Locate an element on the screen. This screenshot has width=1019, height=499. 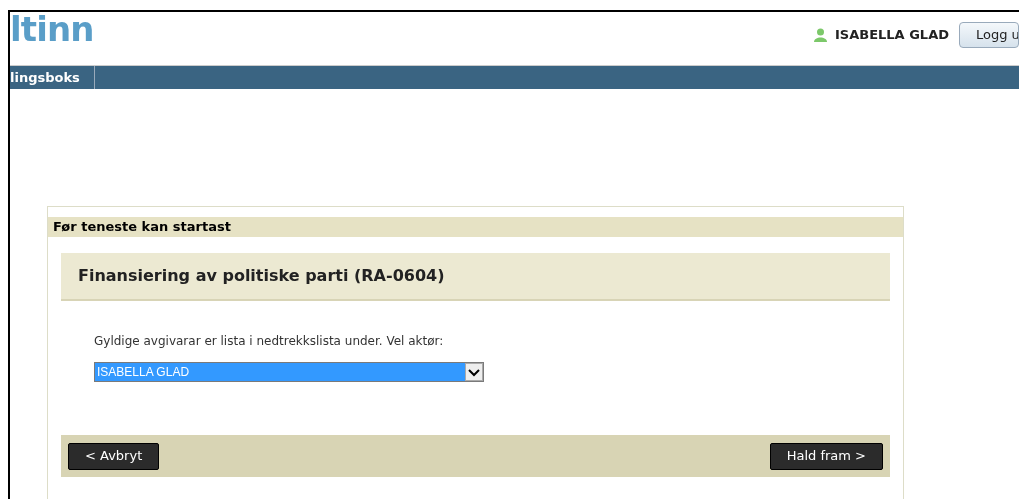
service-title: Finansiering av politiske parti (RA-0604) is located at coordinates (261, 276).